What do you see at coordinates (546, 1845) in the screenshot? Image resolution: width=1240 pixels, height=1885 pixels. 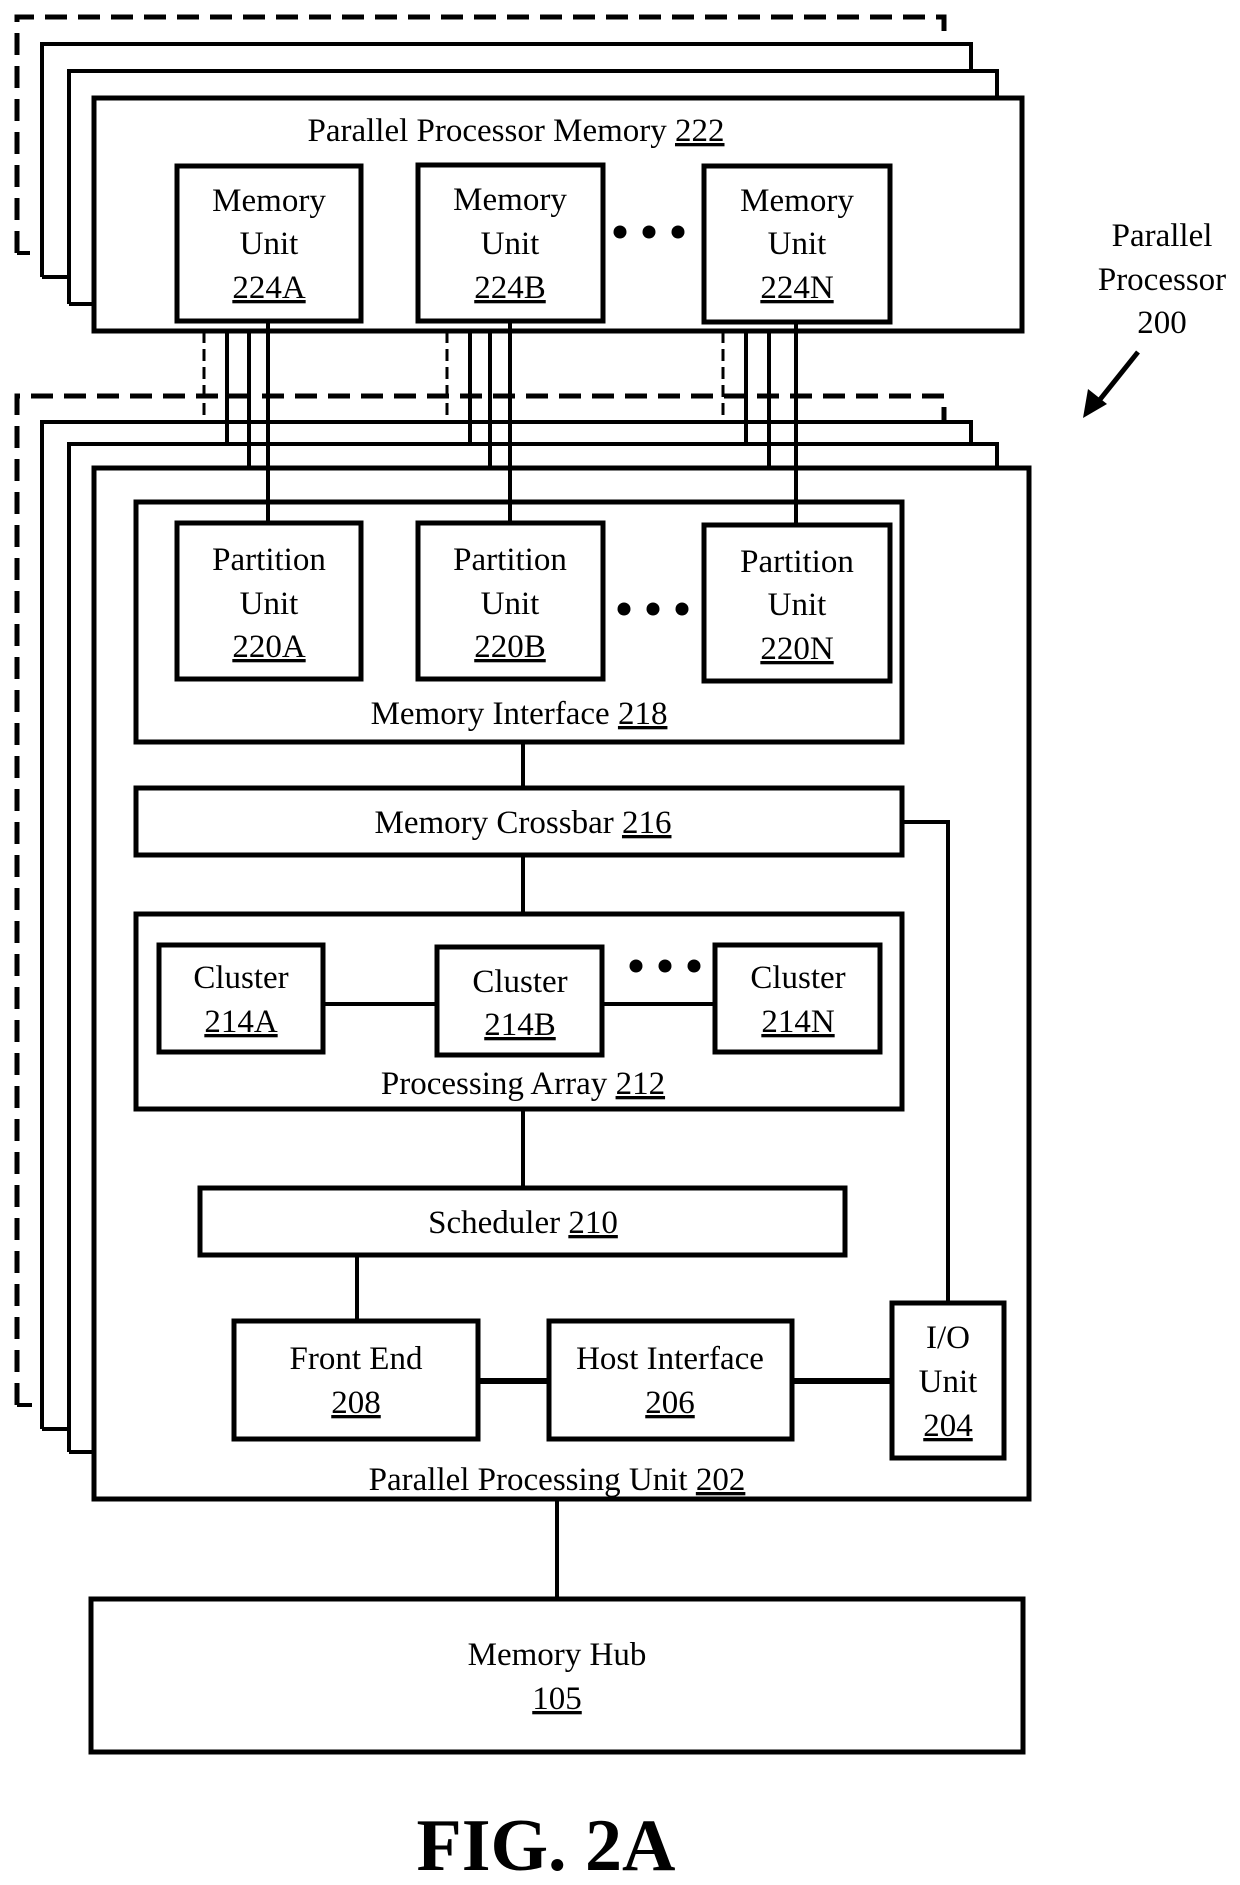 I see `figure-caption: FIG. 2A` at bounding box center [546, 1845].